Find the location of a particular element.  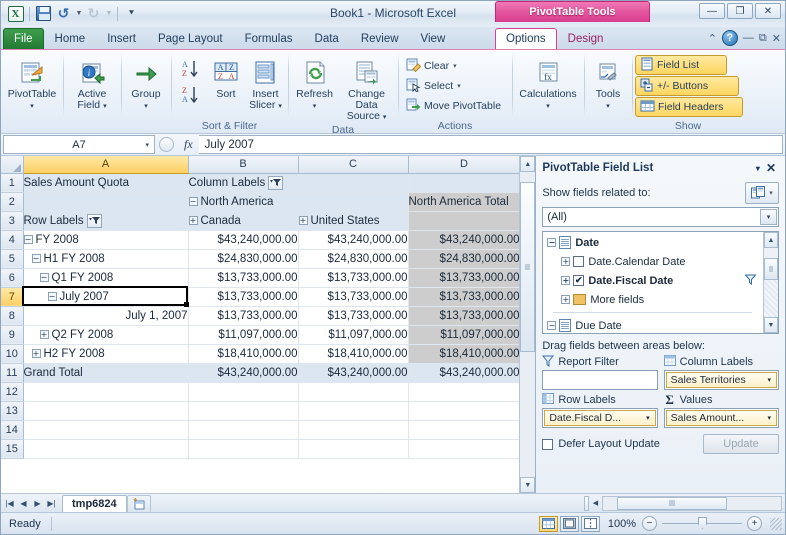

column-labels-field-pill: Sales Territories ▾ is located at coordinates (721, 380).